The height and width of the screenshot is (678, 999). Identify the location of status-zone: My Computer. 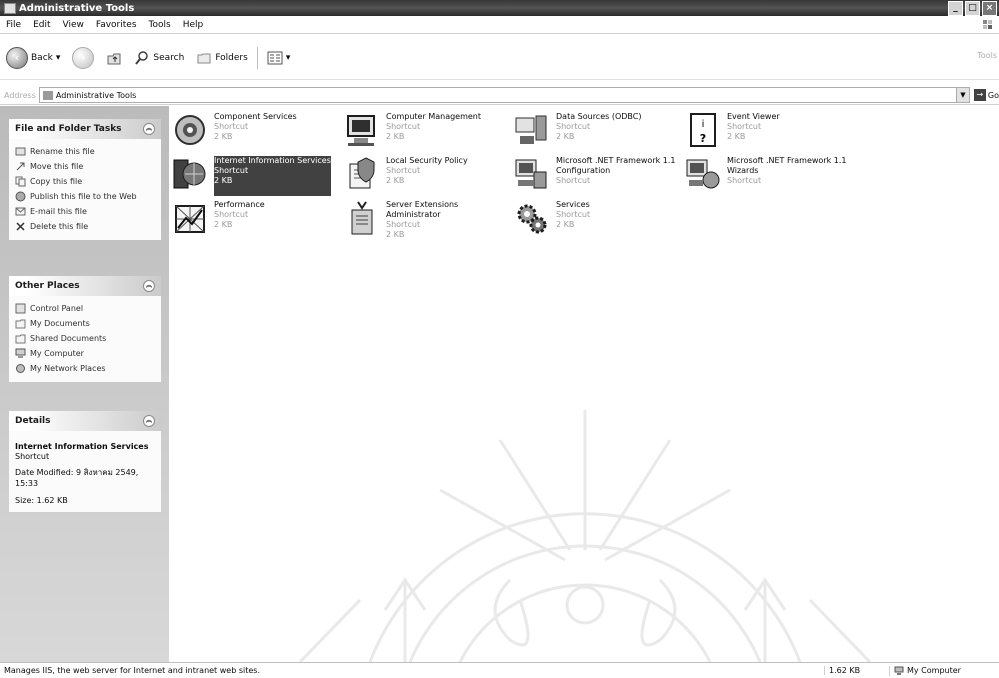
(925, 670).